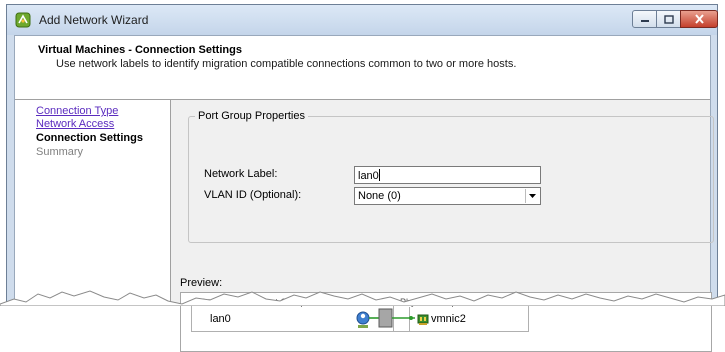 The image size is (725, 352). Describe the element at coordinates (23, 20) in the screenshot. I see `network-wizard-app-icon` at that location.